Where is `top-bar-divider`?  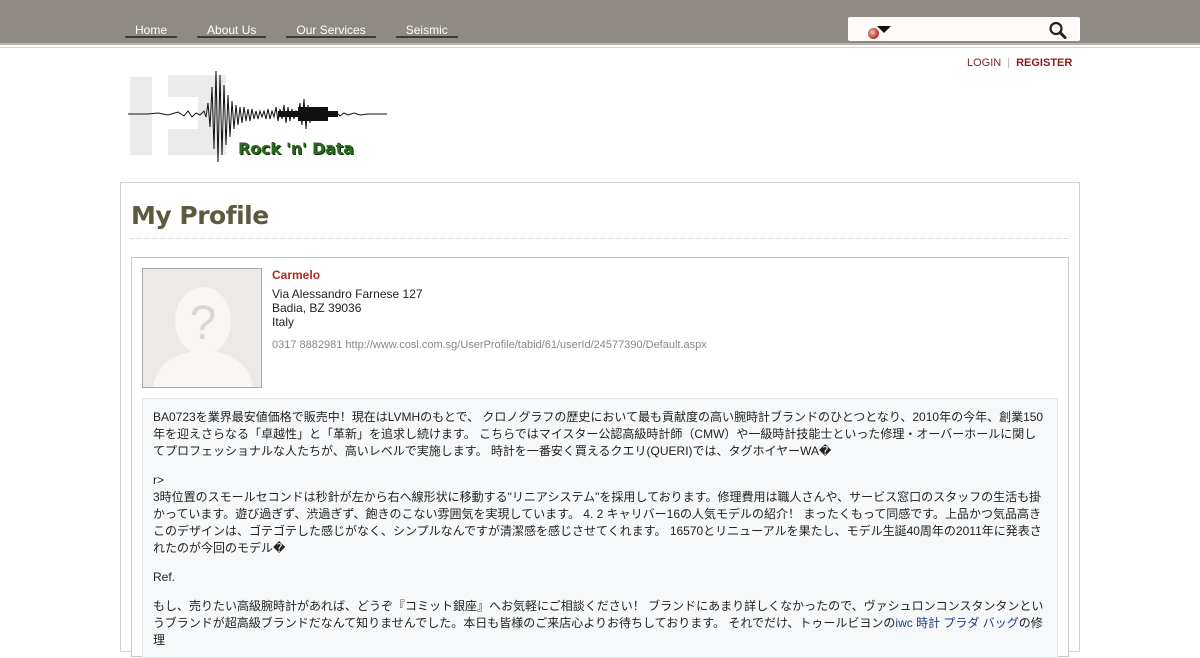
top-bar-divider is located at coordinates (600, 47).